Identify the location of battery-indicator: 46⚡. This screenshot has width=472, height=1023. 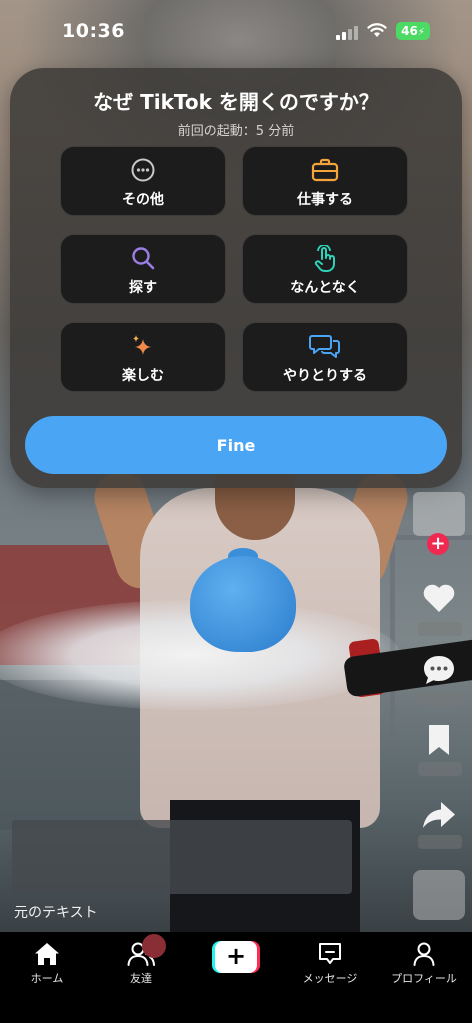
(413, 31).